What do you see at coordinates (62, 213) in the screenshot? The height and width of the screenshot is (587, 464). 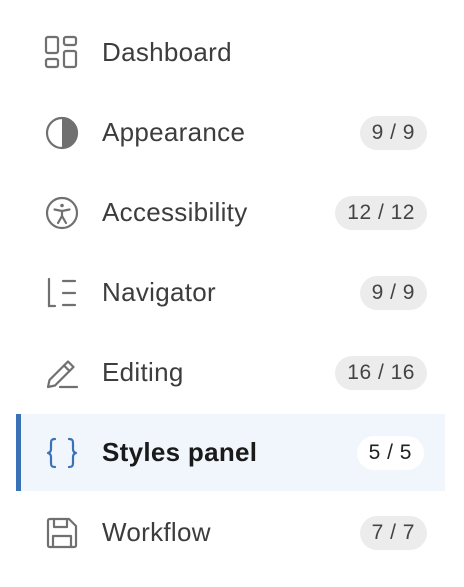 I see `accessibility-person-icon` at bounding box center [62, 213].